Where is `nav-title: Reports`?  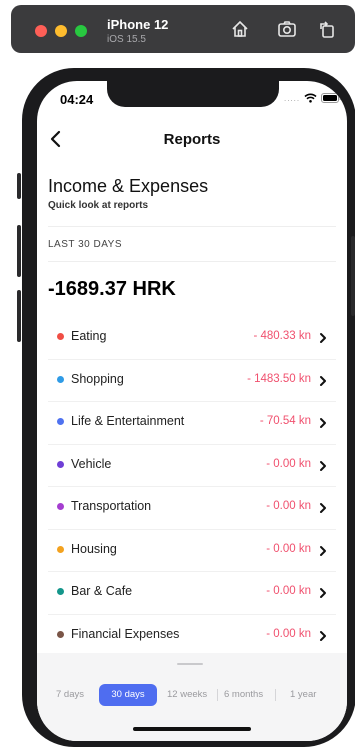
nav-title: Reports is located at coordinates (192, 139).